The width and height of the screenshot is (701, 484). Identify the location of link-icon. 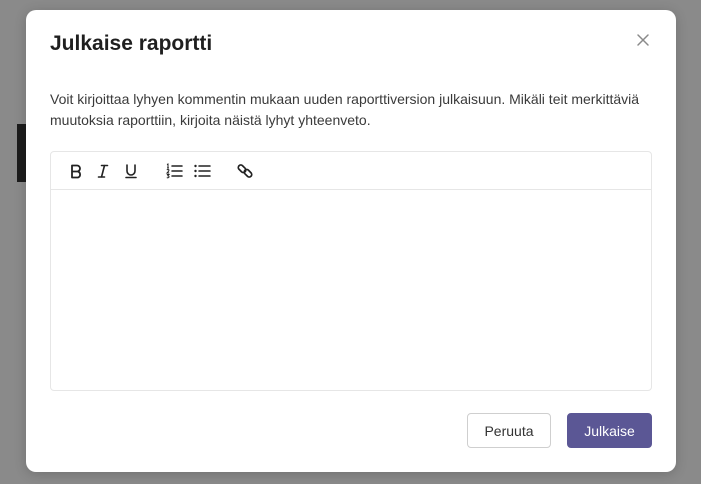
(245, 171).